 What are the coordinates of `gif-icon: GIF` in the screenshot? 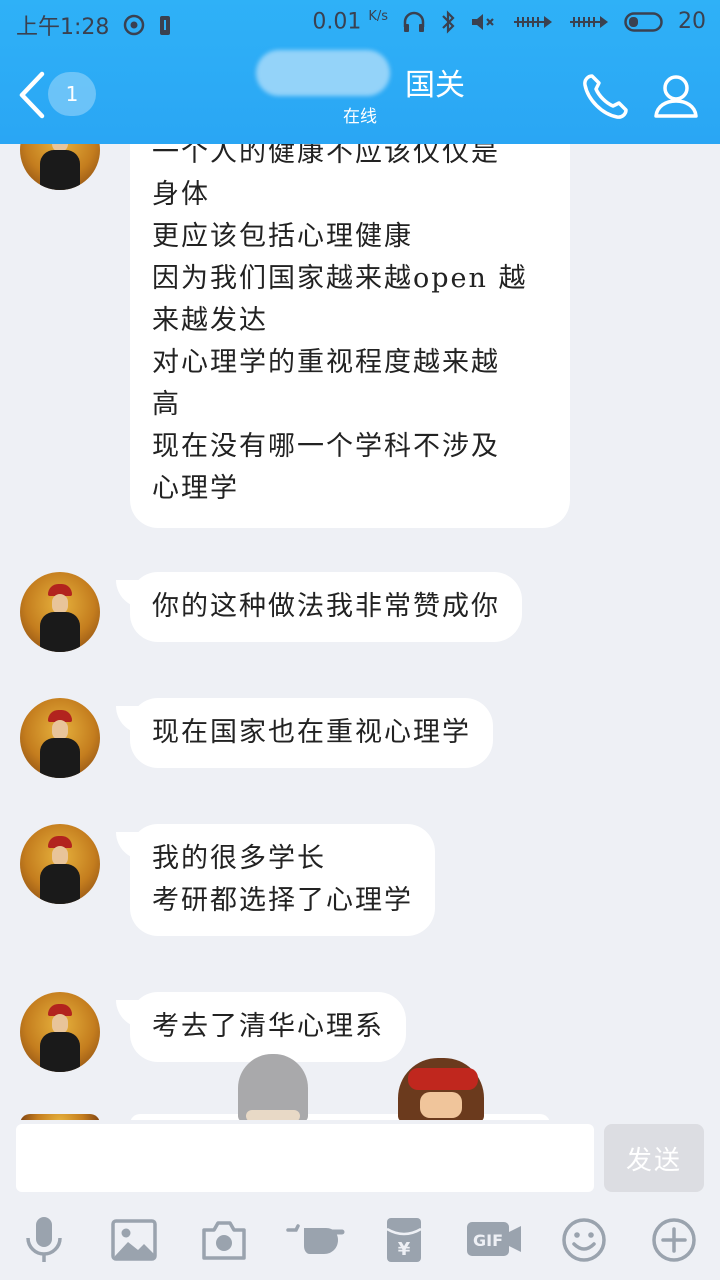 It's located at (494, 1240).